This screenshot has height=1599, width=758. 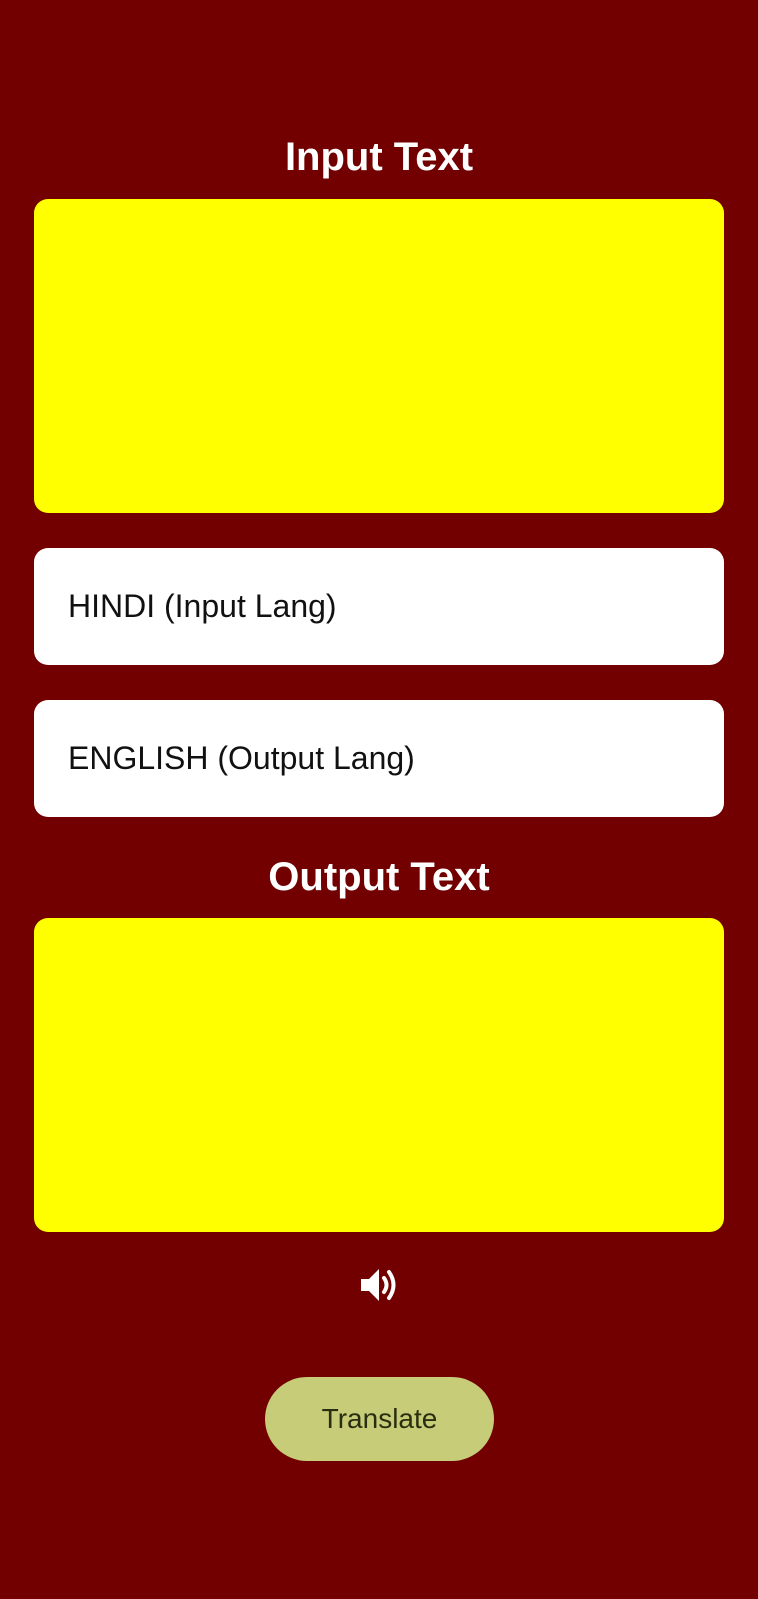 What do you see at coordinates (379, 1419) in the screenshot?
I see `translate-button: Translate` at bounding box center [379, 1419].